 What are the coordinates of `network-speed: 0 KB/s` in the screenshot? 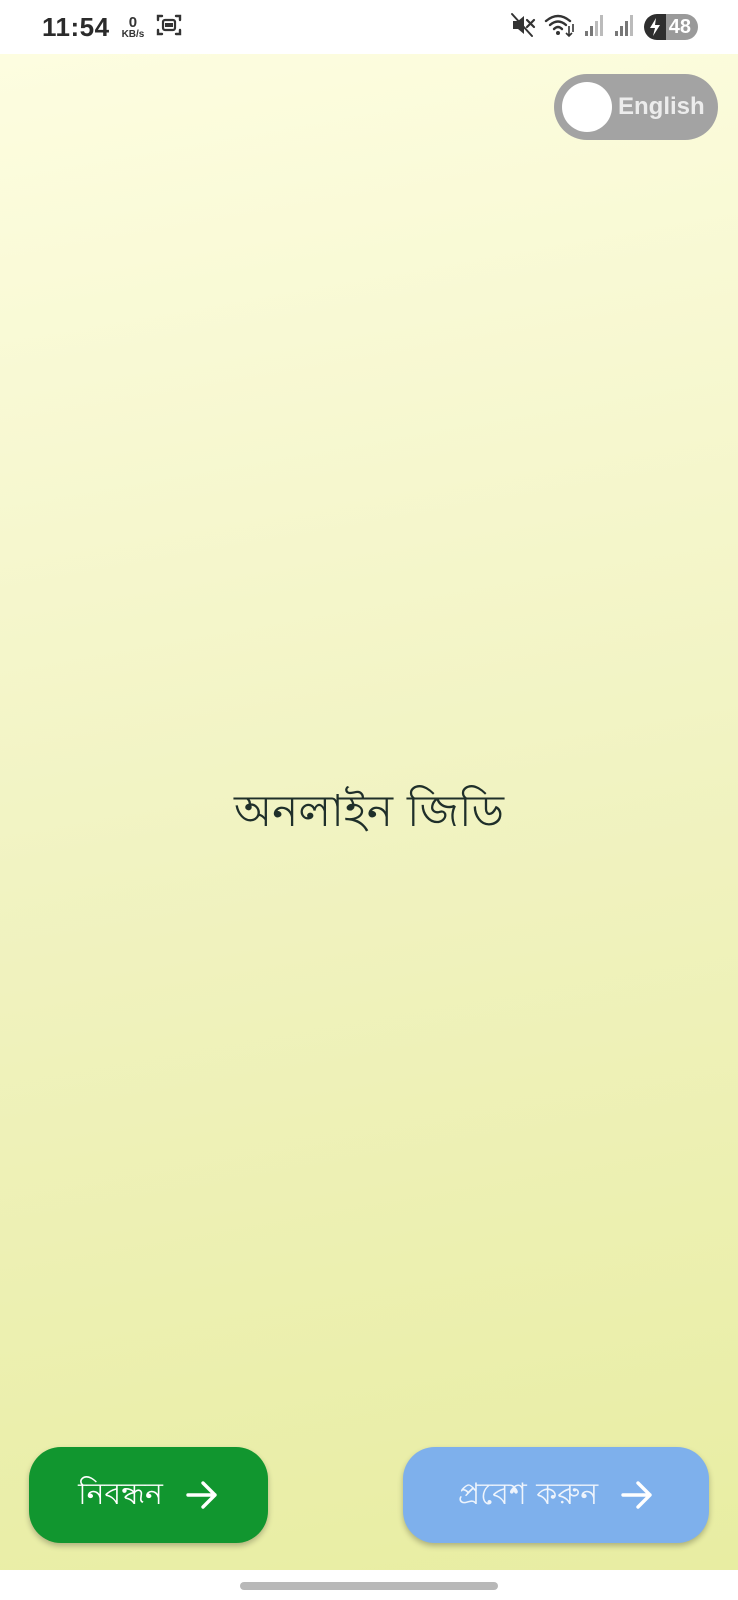 It's located at (133, 27).